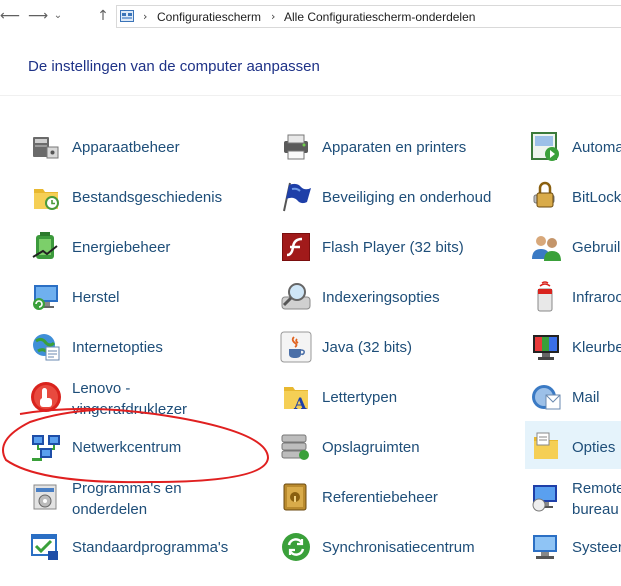 The width and height of the screenshot is (621, 586). I want to click on bitlocker-icon, so click(544, 194).